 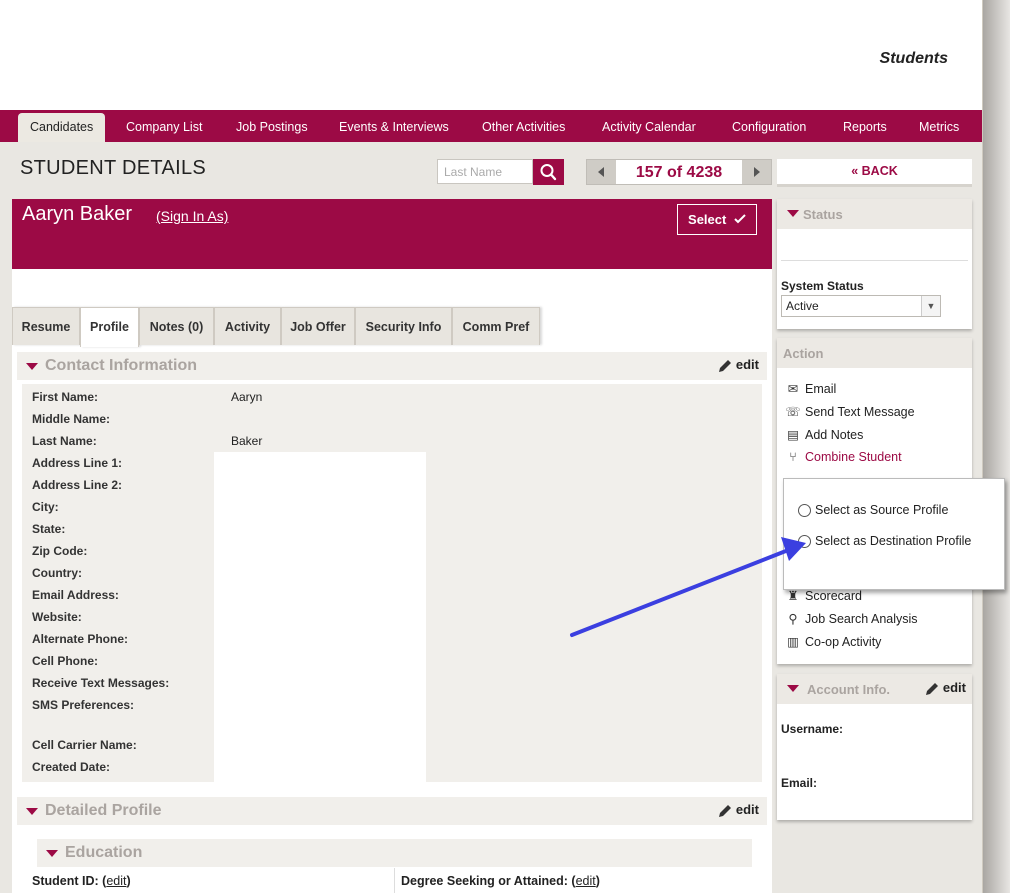 I want to click on annotation-arrow, so click(x=688, y=587).